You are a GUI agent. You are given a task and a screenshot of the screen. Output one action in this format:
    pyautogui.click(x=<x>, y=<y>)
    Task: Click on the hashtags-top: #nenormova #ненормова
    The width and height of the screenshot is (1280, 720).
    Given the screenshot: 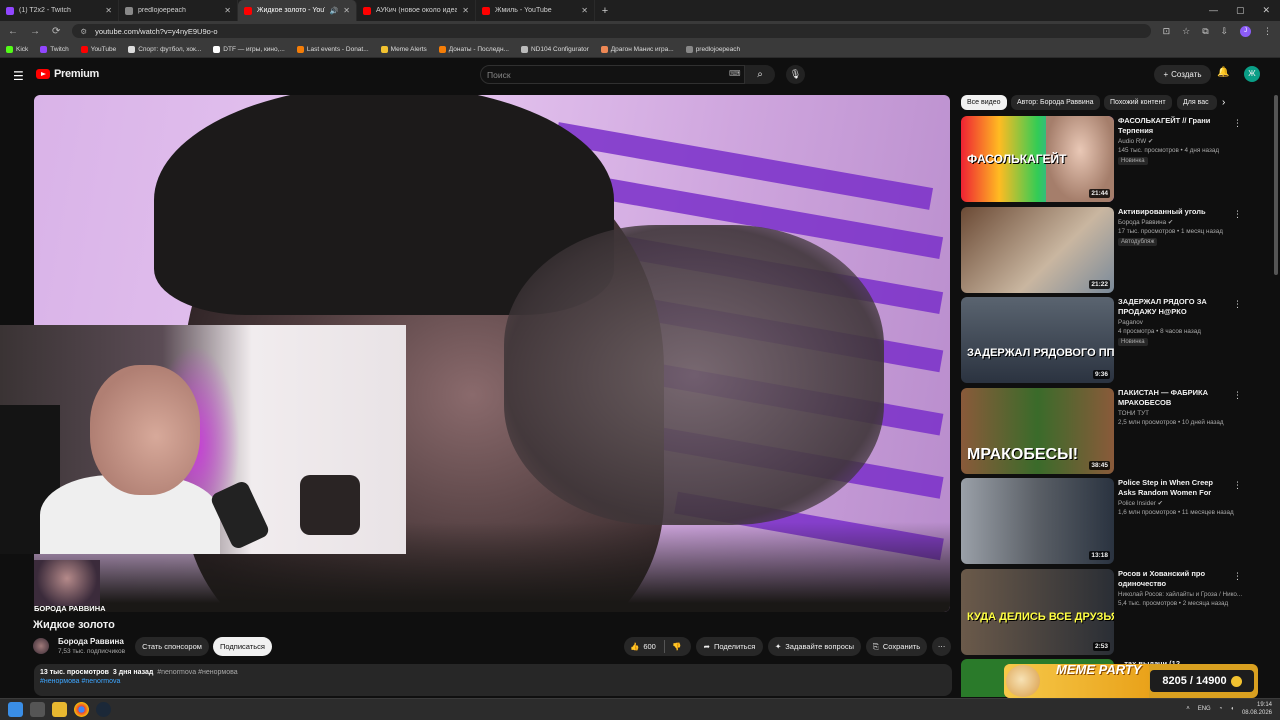 What is the action you would take?
    pyautogui.click(x=197, y=672)
    